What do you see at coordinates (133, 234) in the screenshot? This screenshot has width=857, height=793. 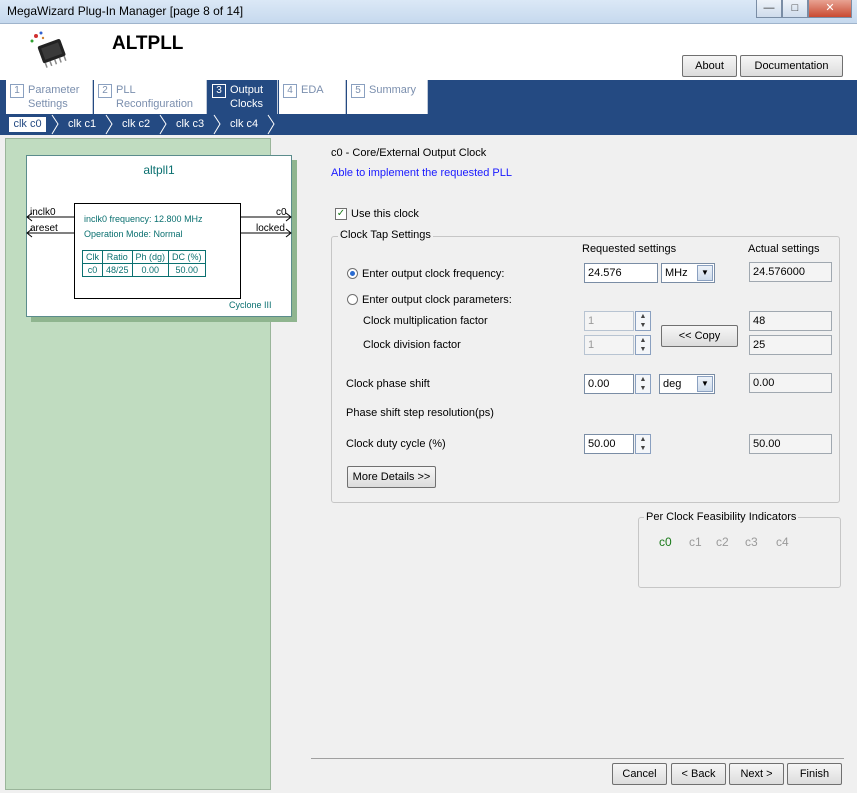 I see `operation-mode-text: Operation Mode: Normal` at bounding box center [133, 234].